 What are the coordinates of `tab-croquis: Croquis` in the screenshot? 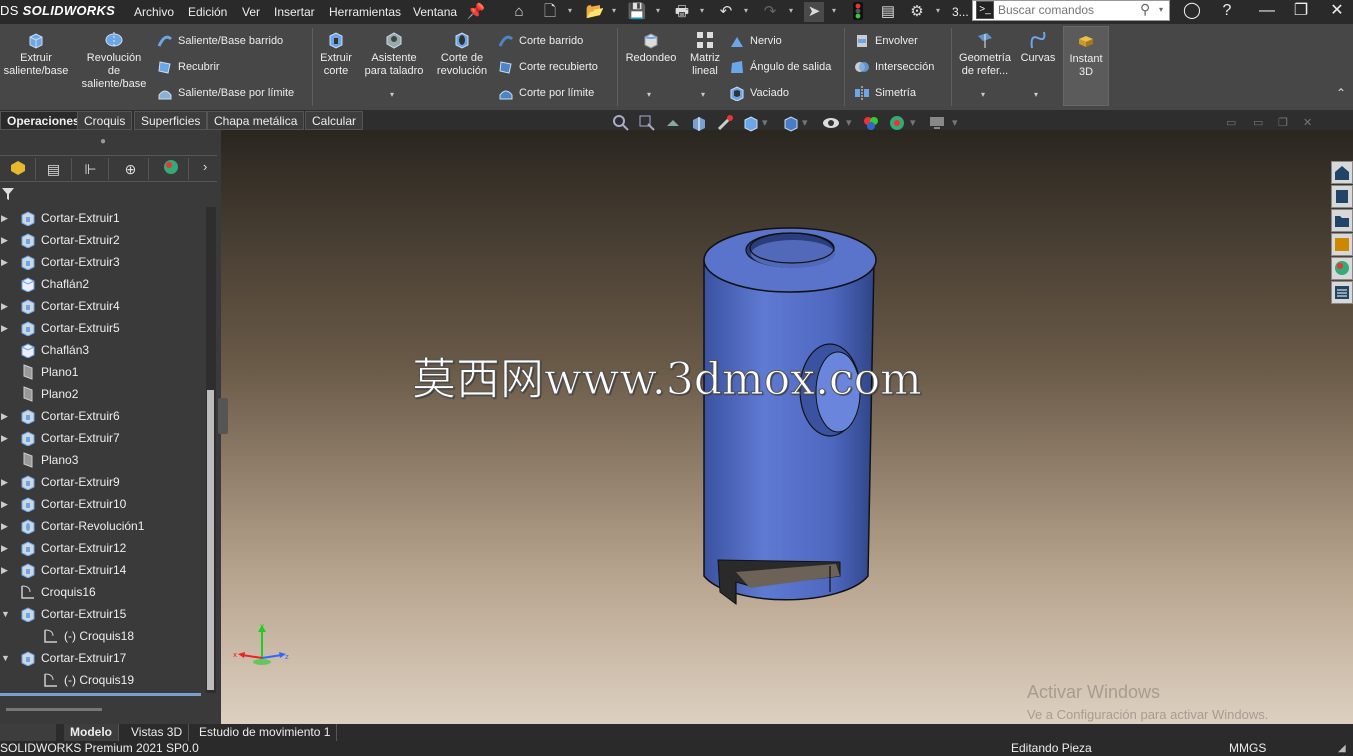 It's located at (105, 120).